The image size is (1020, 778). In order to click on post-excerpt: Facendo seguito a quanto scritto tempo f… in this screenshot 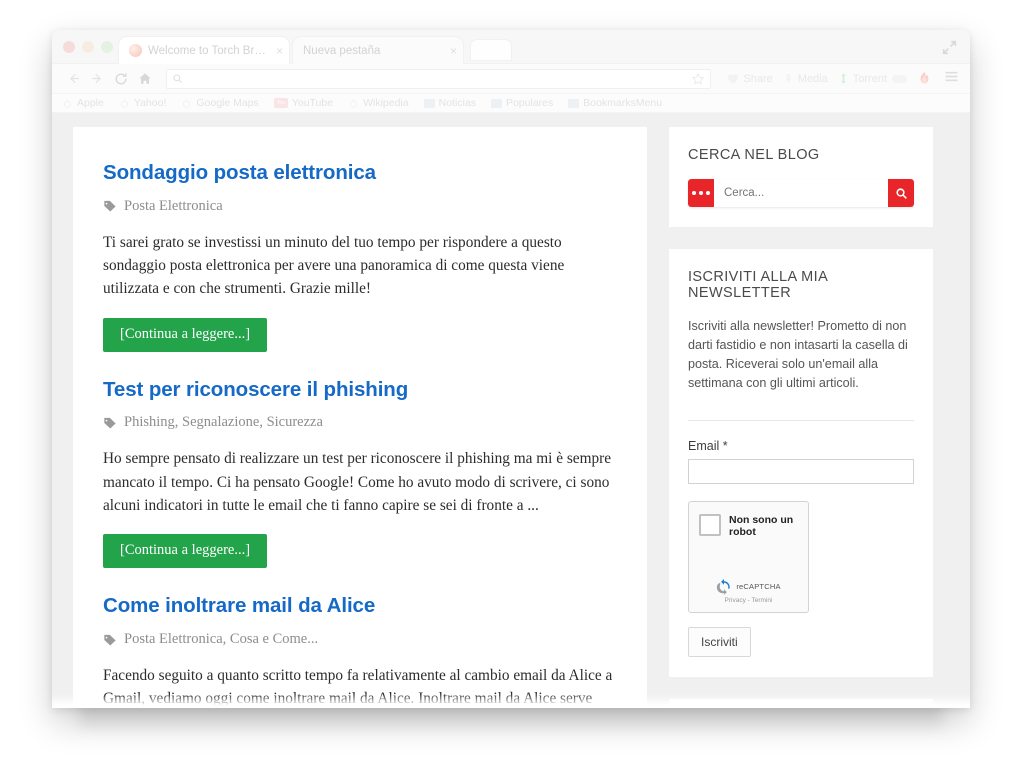, I will do `click(358, 687)`.